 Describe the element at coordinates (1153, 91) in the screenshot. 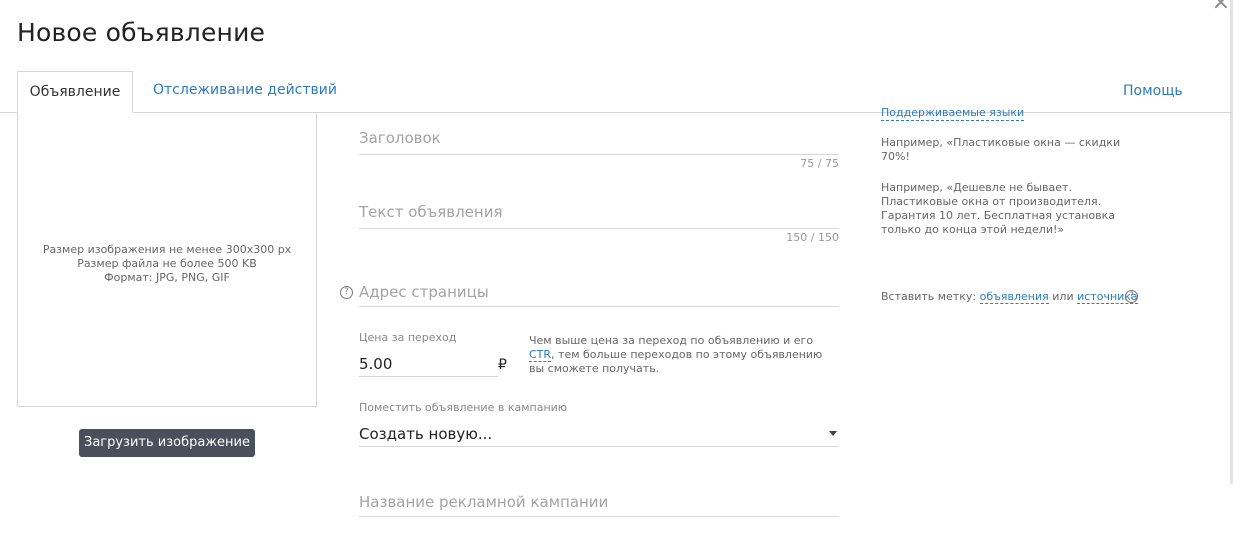

I see `help-link: Помощь` at that location.